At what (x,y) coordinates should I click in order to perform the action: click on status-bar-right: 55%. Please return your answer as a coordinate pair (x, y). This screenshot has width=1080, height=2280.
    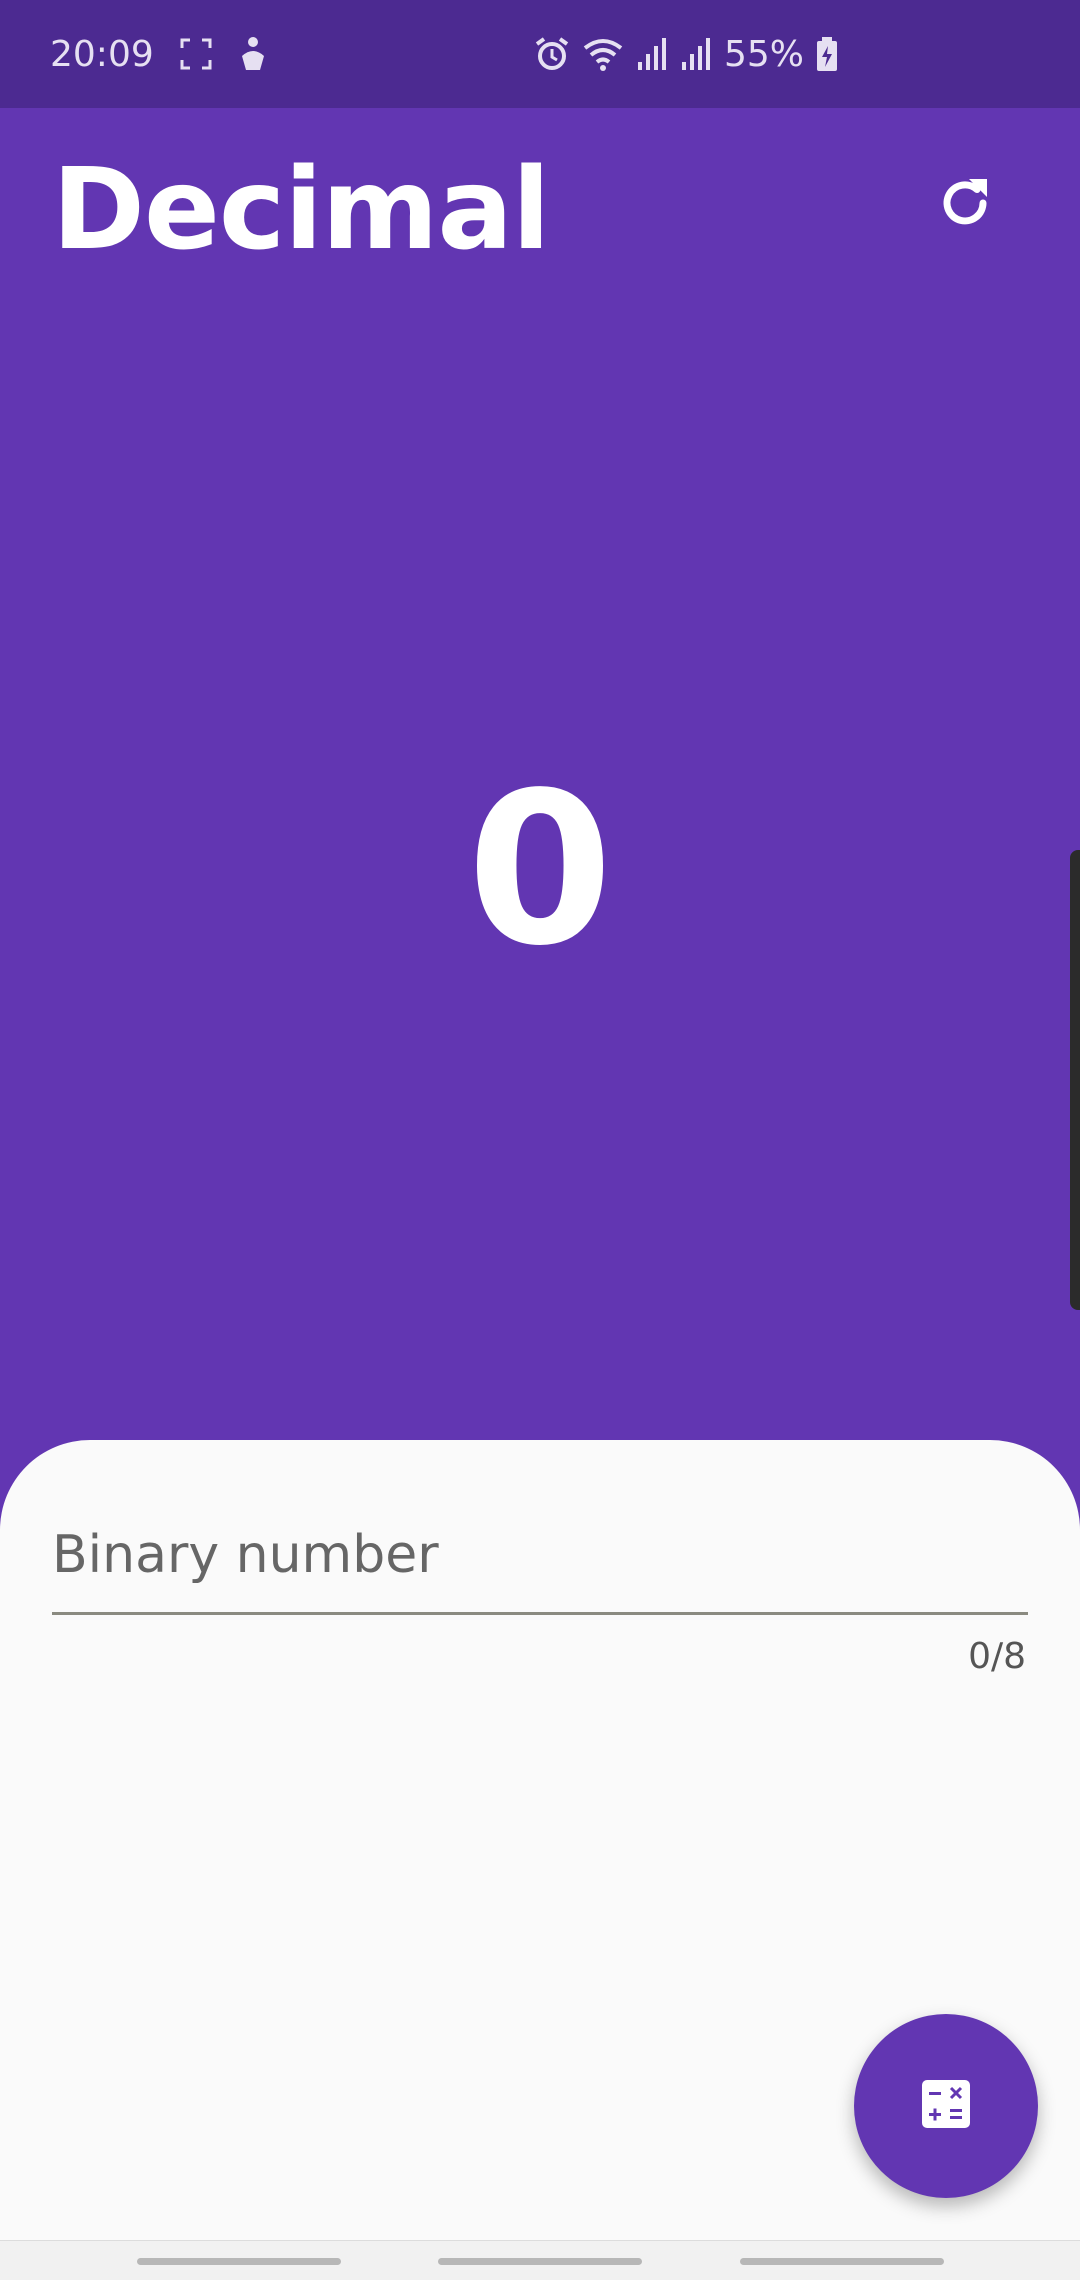
    Looking at the image, I should click on (686, 54).